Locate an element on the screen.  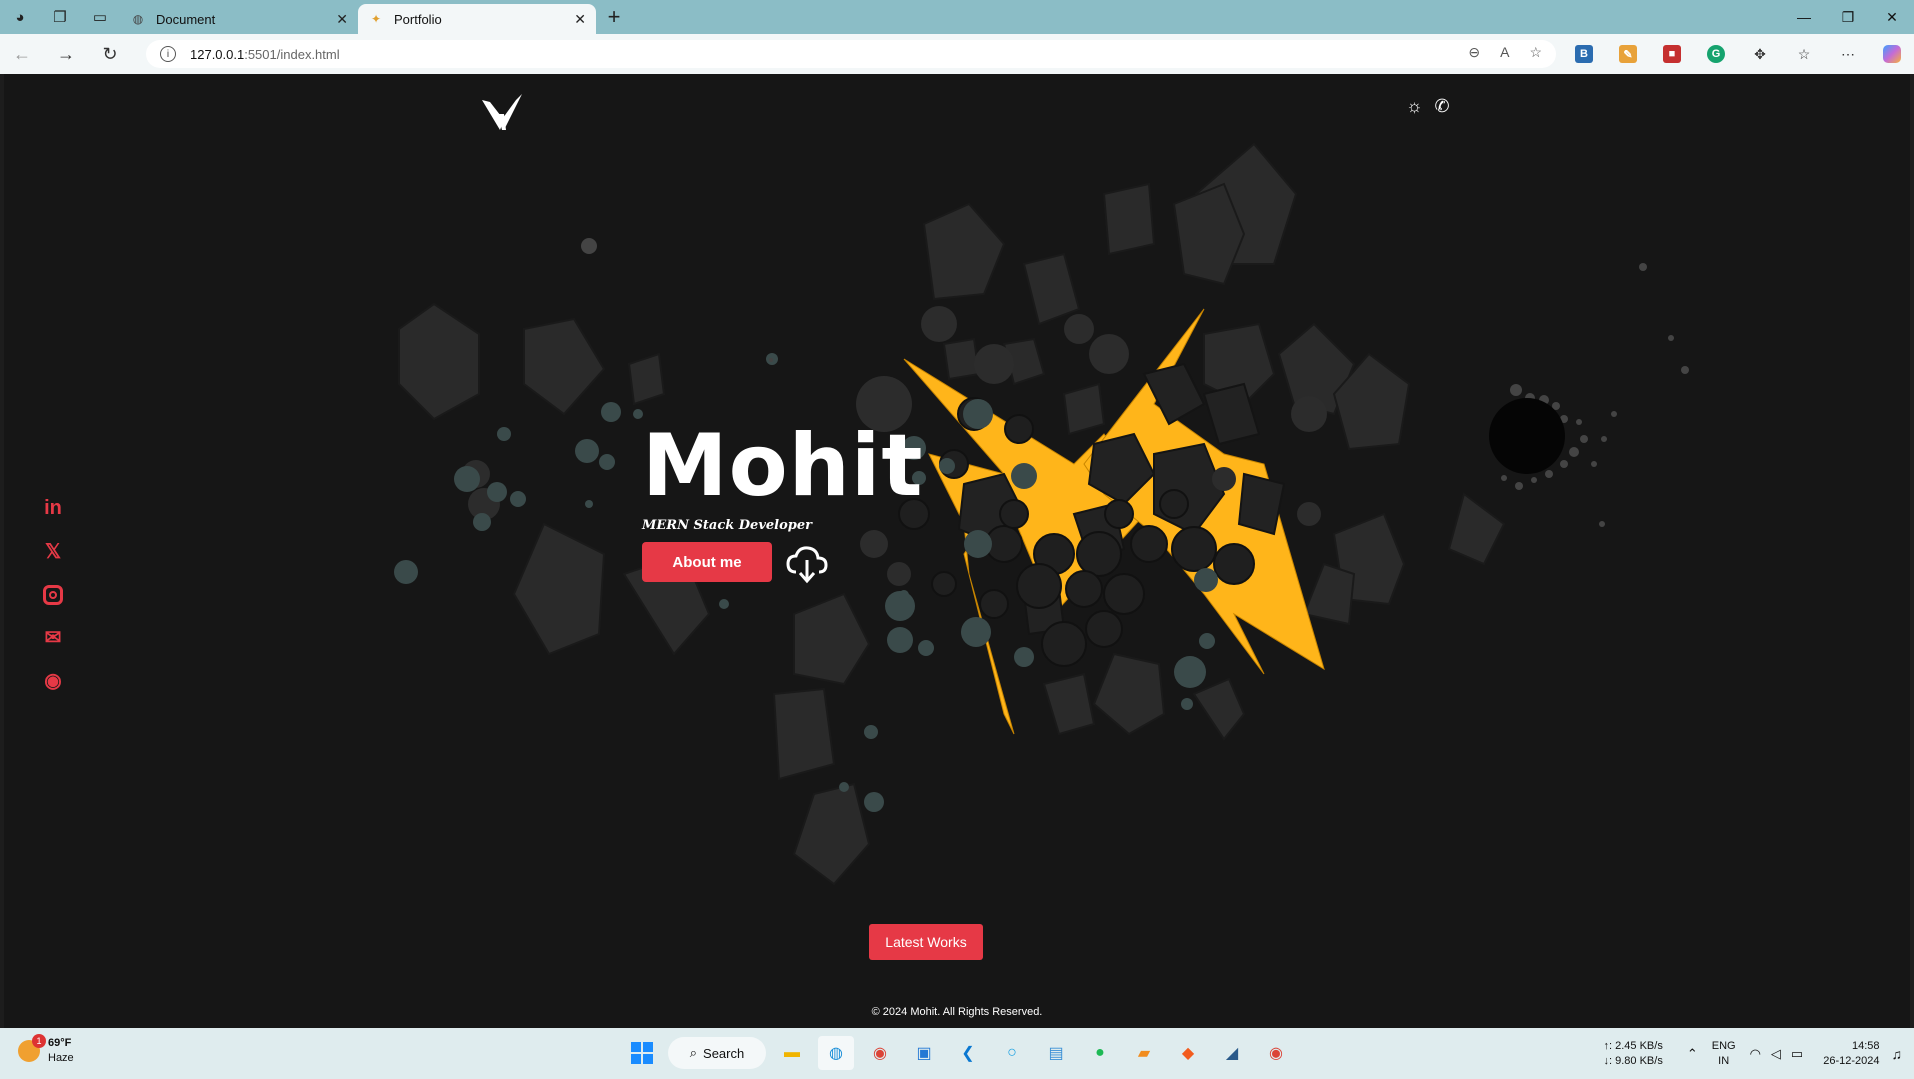
store-icon: ▣ is located at coordinates (924, 1053).